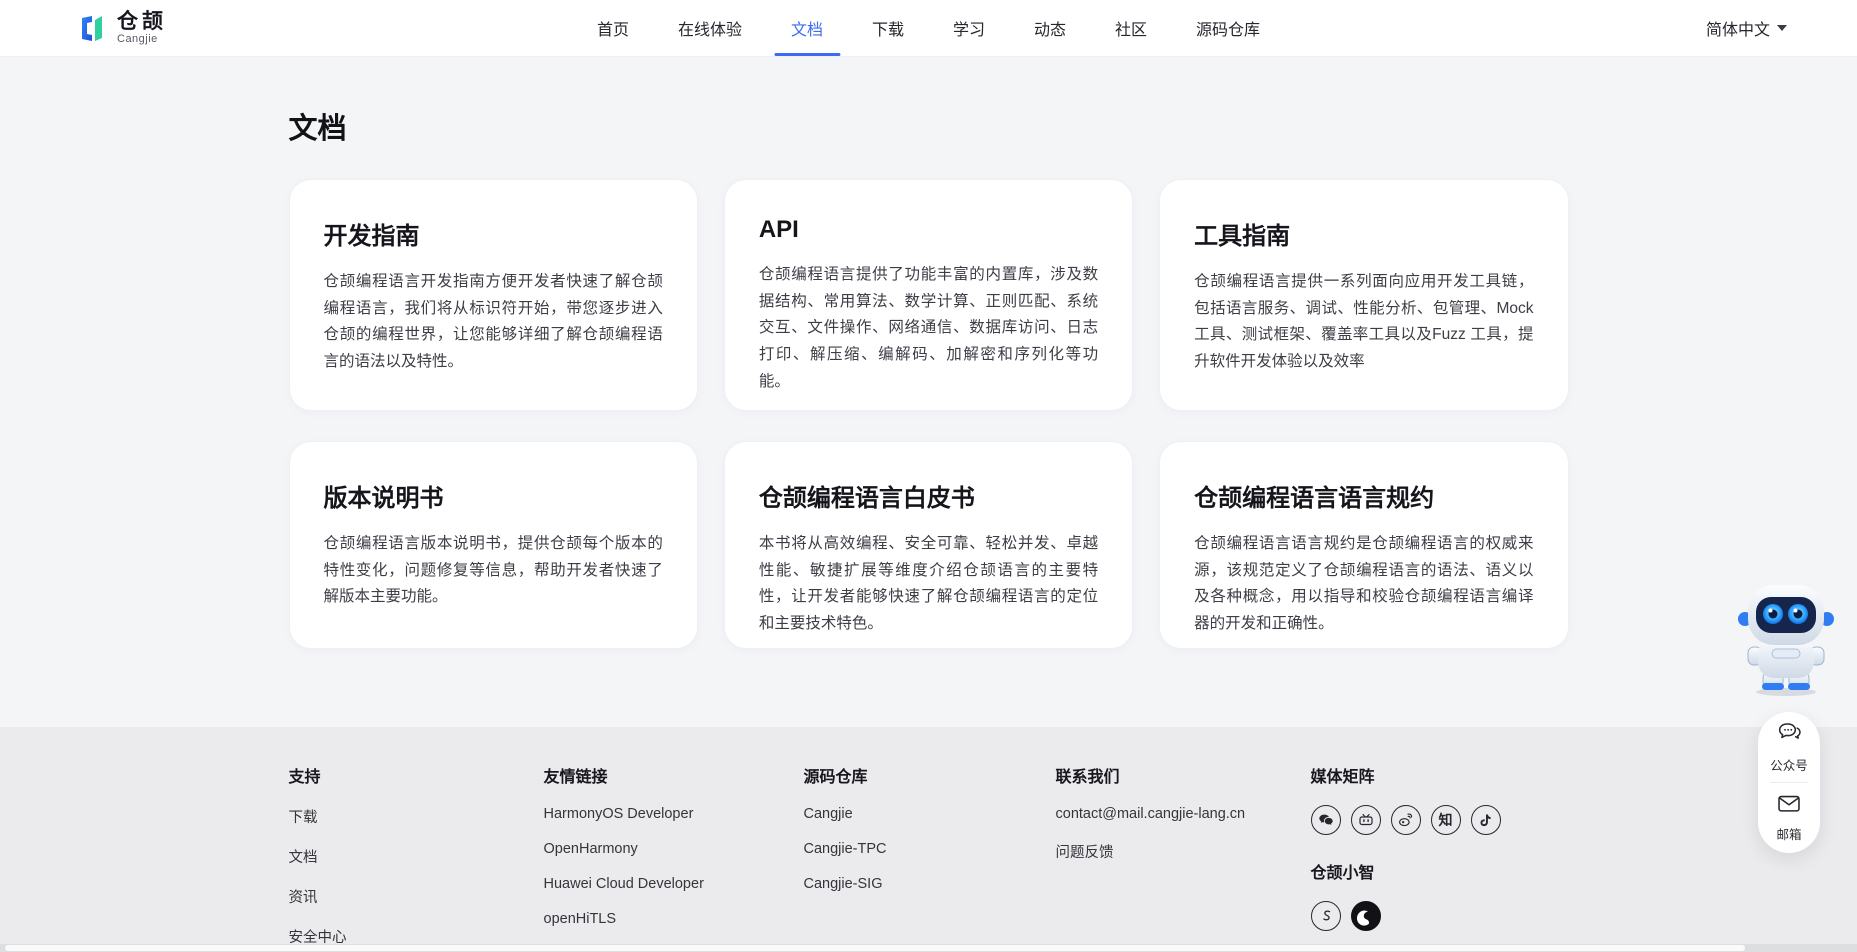 The width and height of the screenshot is (1857, 952). Describe the element at coordinates (930, 884) in the screenshot. I see `footer-link-cangjie-sig-repo: Cangjie-SIG` at that location.